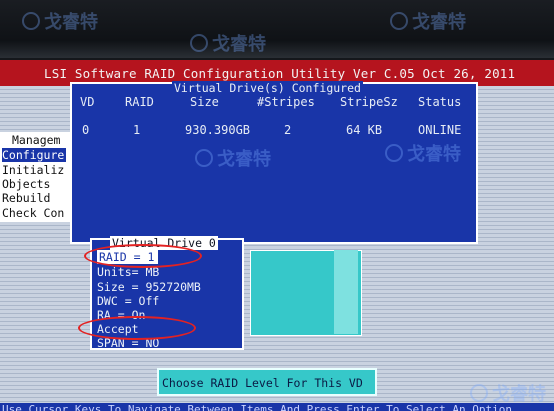 This screenshot has height=411, width=554. I want to click on column-header-stripesz: StripeSz, so click(369, 102).